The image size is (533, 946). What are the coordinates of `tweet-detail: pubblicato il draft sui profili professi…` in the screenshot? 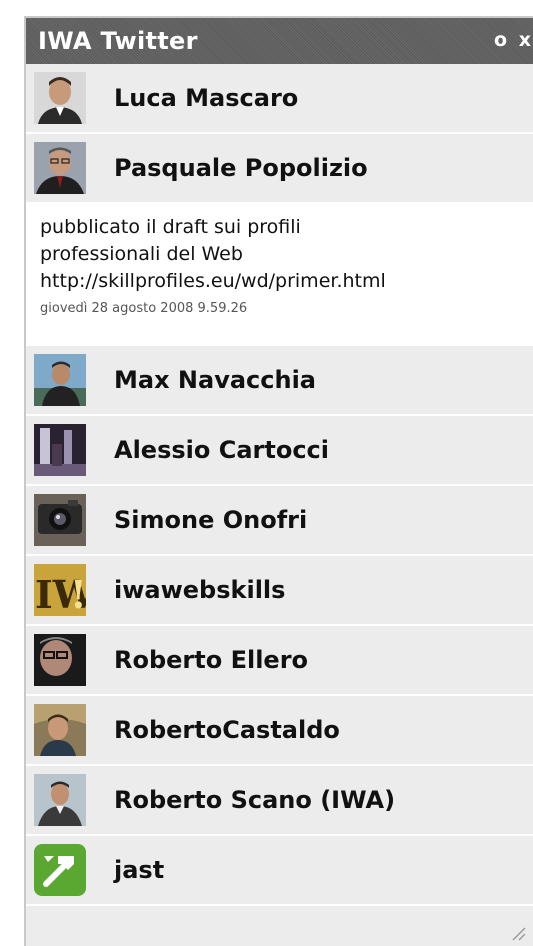 It's located at (279, 275).